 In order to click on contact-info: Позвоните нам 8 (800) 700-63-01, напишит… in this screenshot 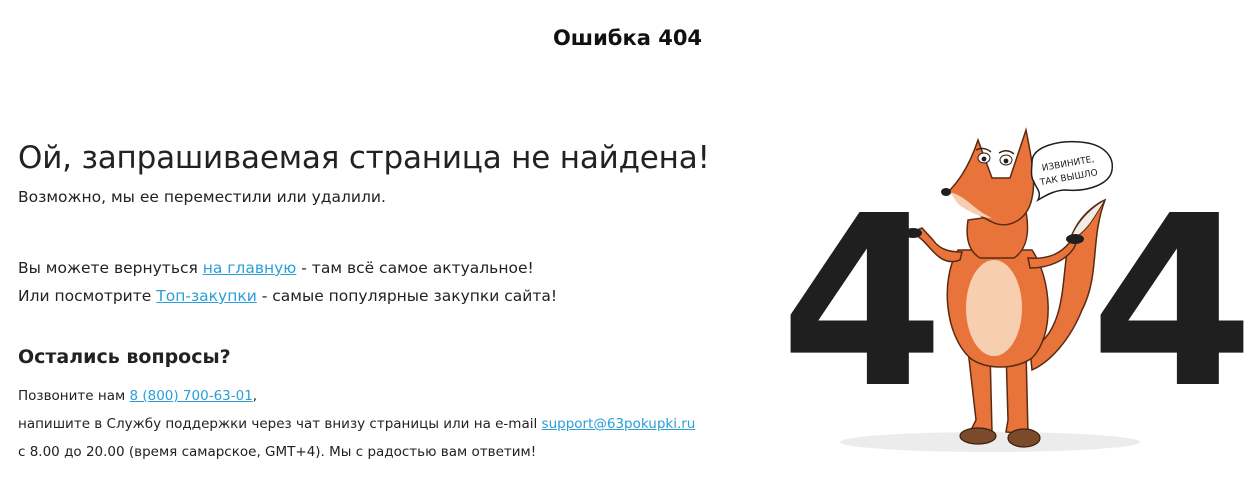, I will do `click(378, 424)`.